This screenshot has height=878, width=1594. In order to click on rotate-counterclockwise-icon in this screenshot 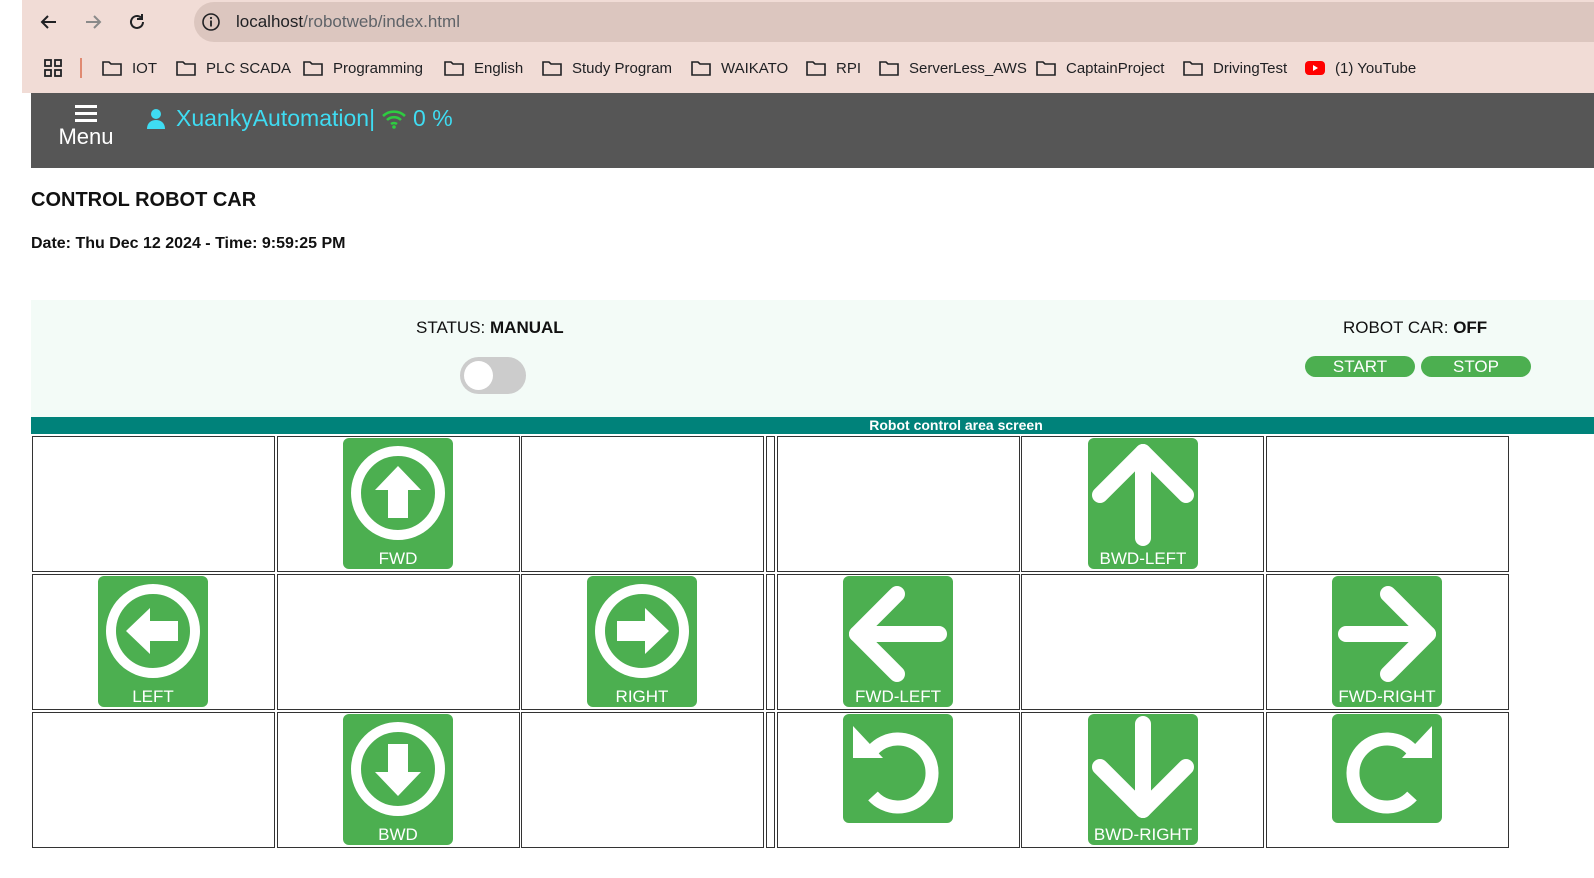, I will do `click(896, 770)`.